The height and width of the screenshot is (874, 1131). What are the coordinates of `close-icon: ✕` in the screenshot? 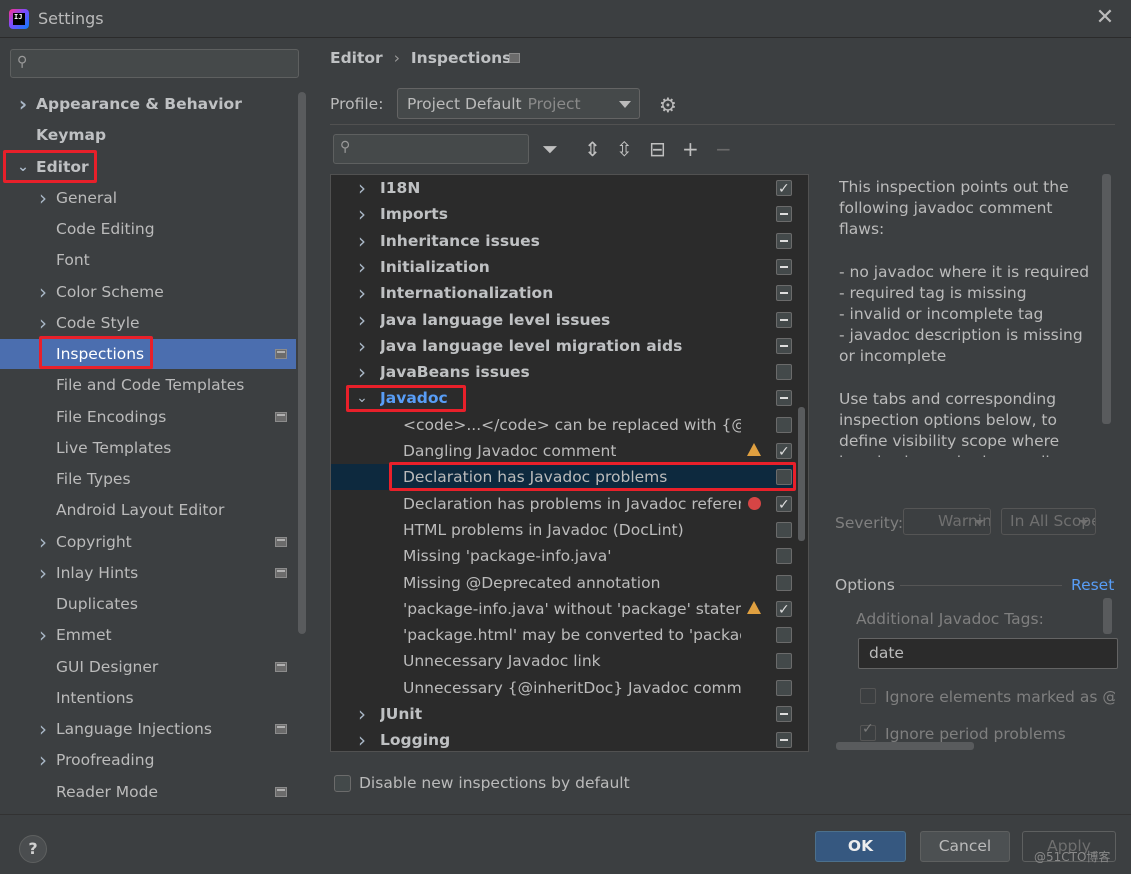 It's located at (1105, 18).